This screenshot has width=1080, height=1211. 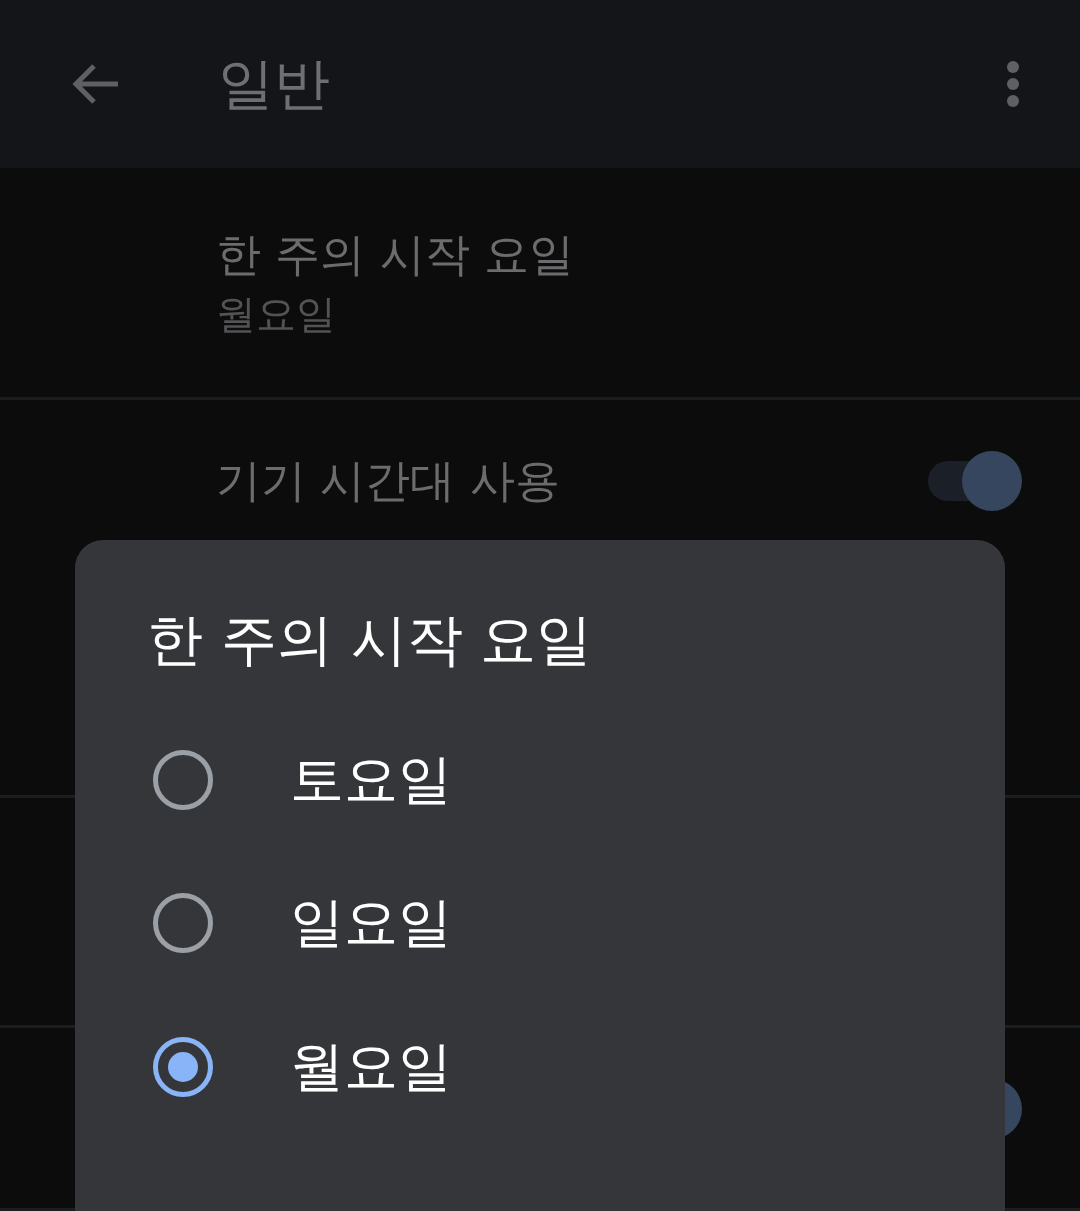 I want to click on dialog-title: 한 주의 시작 요일, so click(x=370, y=640).